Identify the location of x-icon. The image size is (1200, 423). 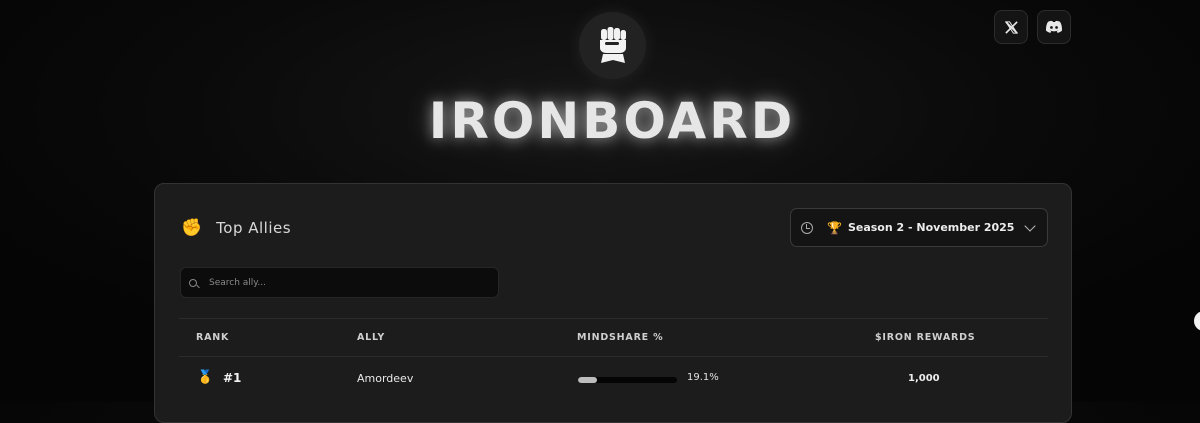
(1011, 27).